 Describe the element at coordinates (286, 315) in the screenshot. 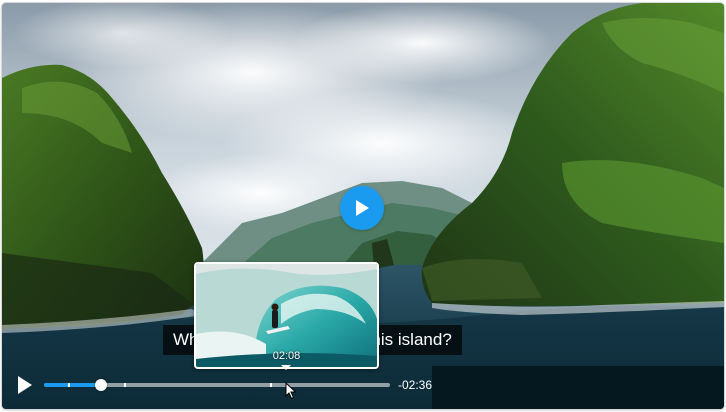

I see `seek-preview-thumbnail: 02:08` at that location.